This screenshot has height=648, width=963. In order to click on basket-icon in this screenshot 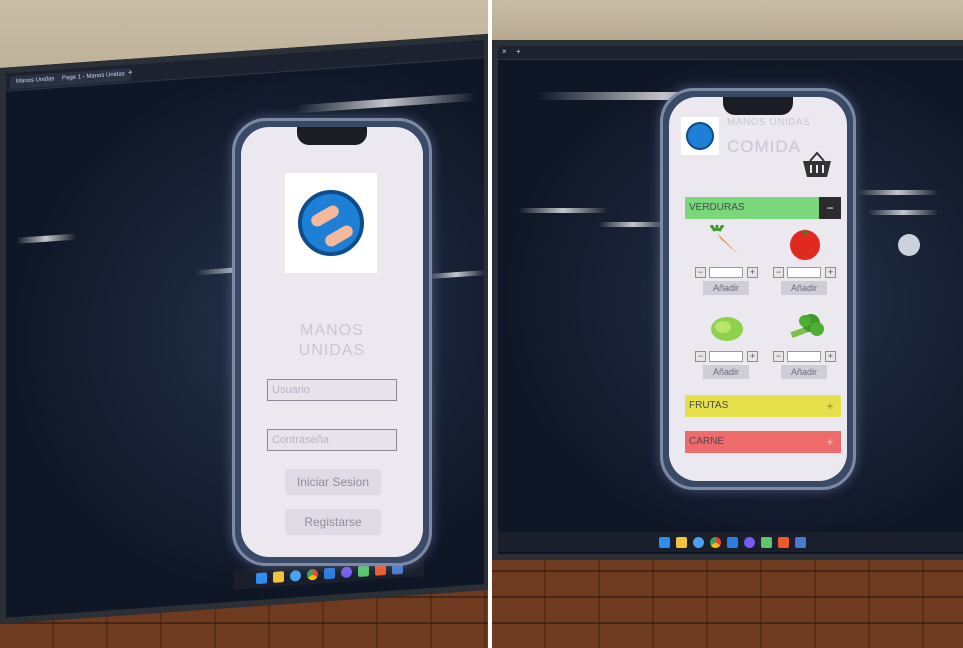, I will do `click(817, 165)`.